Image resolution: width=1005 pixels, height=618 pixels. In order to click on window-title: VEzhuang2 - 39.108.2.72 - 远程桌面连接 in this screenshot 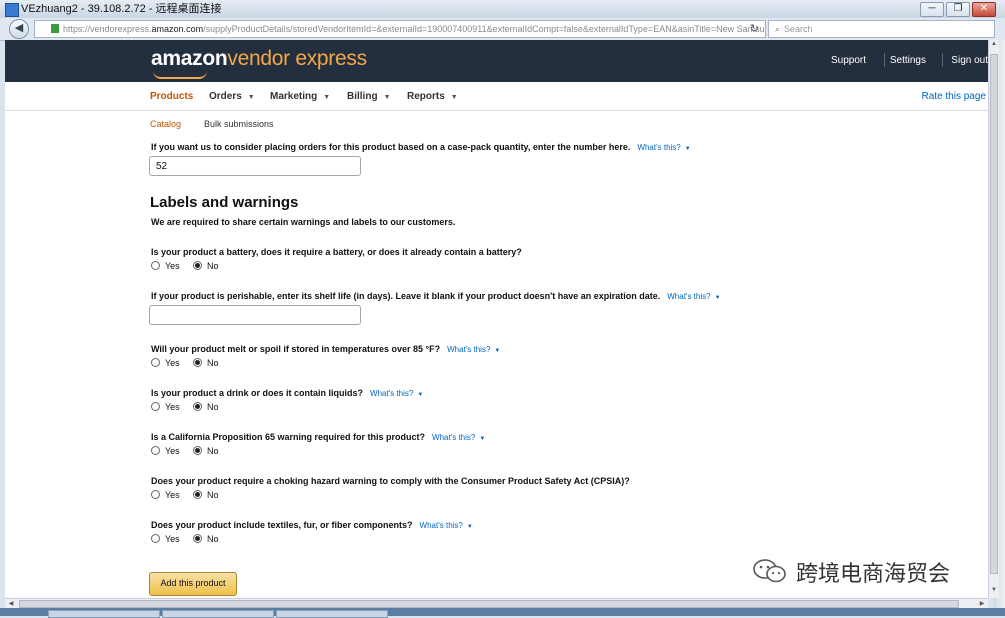, I will do `click(121, 9)`.